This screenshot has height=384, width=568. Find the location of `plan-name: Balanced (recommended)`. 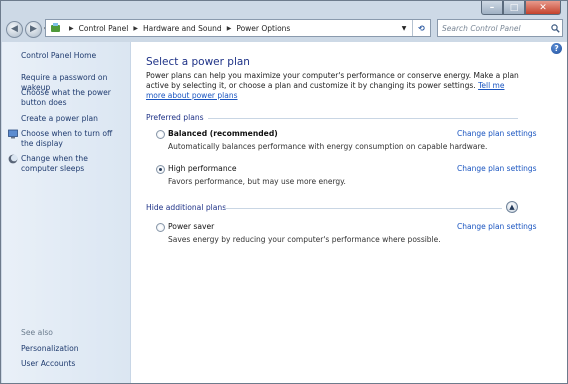

plan-name: Balanced (recommended) is located at coordinates (223, 133).